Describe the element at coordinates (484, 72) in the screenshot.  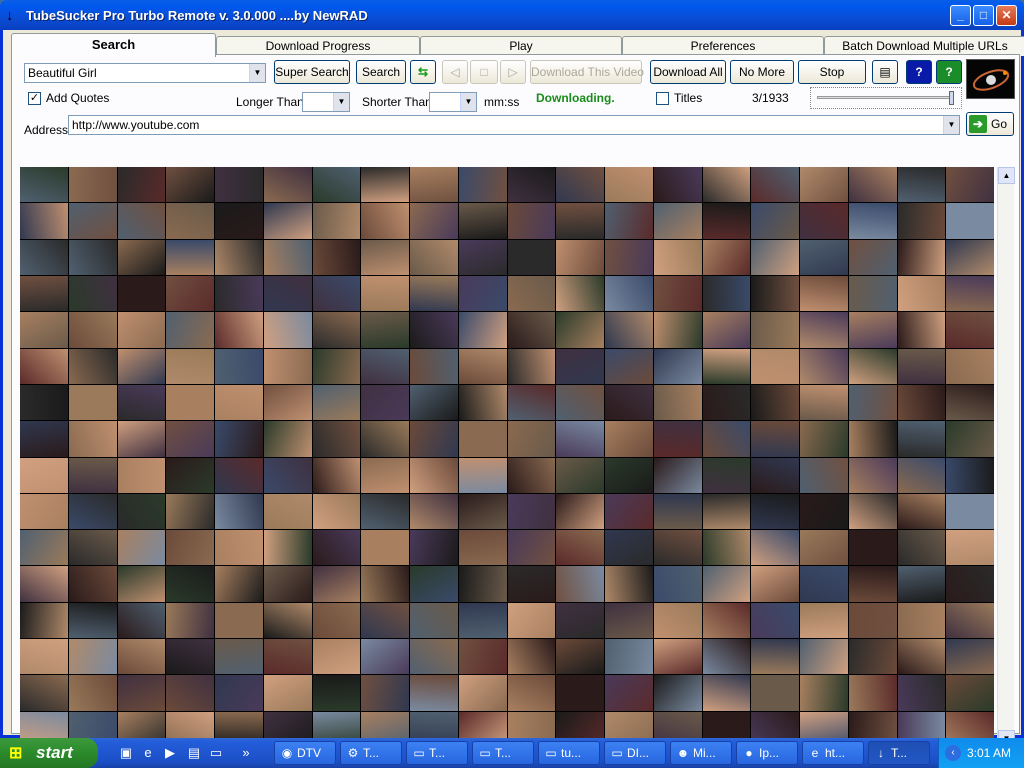
I see `stop-icon: □` at that location.